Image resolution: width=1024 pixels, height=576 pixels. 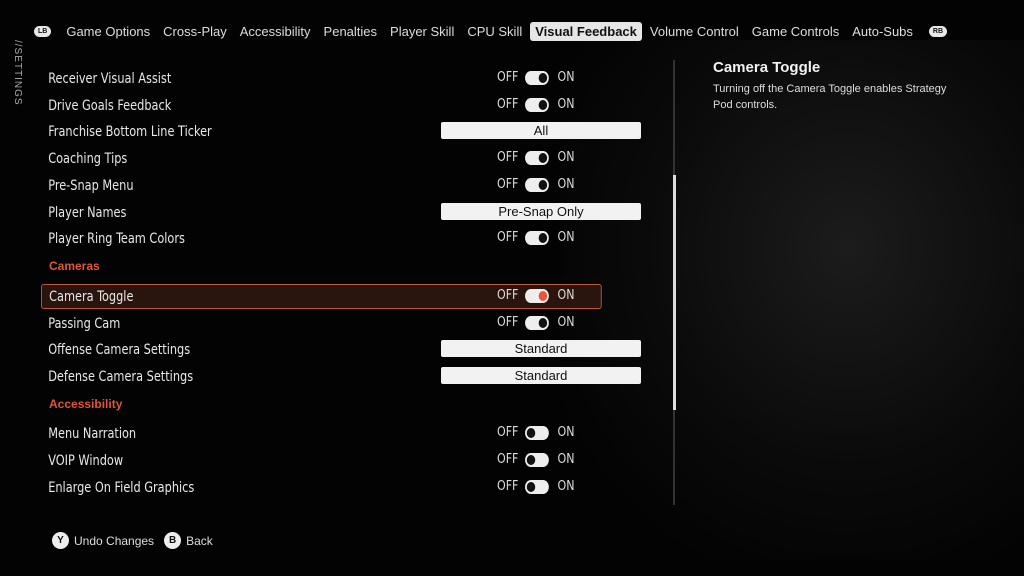 What do you see at coordinates (494, 31) in the screenshot?
I see `tab-cpu-skill: CPU Skill` at bounding box center [494, 31].